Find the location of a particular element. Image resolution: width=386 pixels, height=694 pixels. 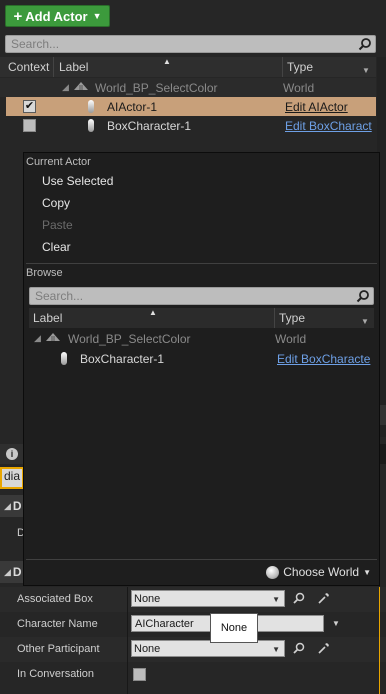

tooltip-text: None is located at coordinates (234, 628).